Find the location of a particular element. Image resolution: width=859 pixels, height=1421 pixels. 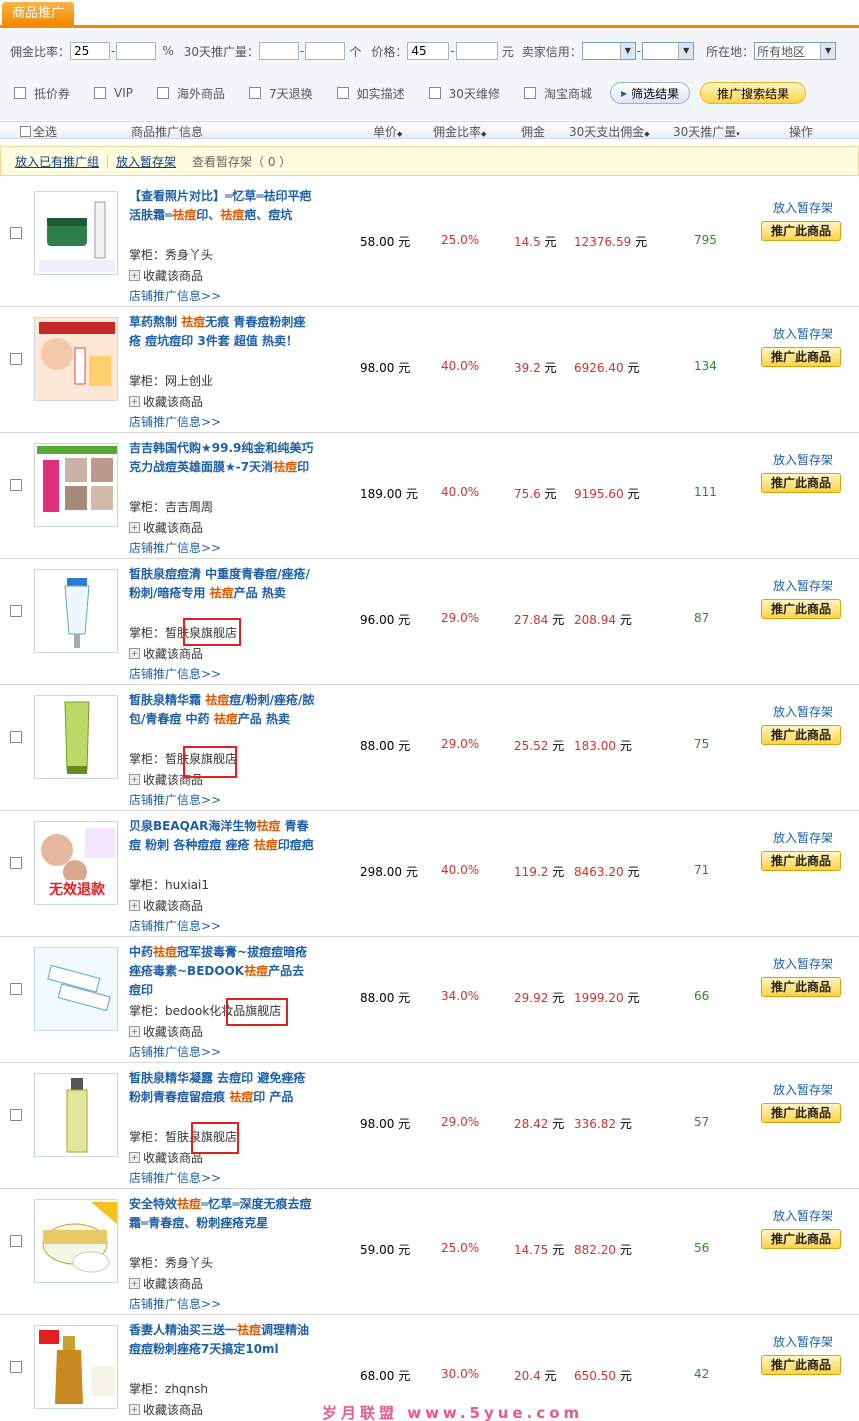

commission-rate-max-input is located at coordinates (136, 51).